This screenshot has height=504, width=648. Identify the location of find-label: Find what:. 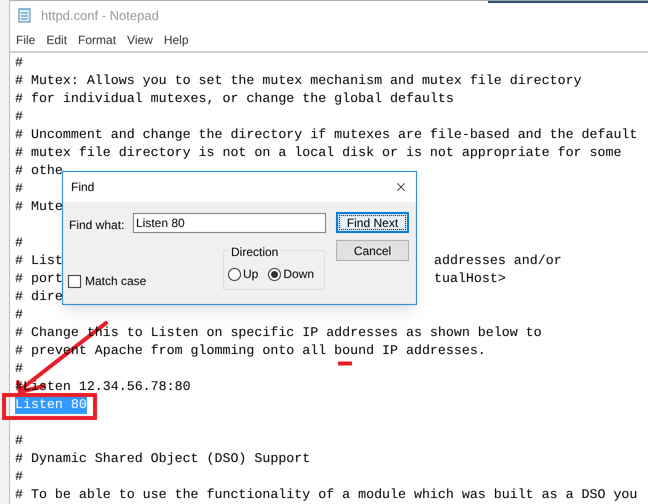
(96, 225).